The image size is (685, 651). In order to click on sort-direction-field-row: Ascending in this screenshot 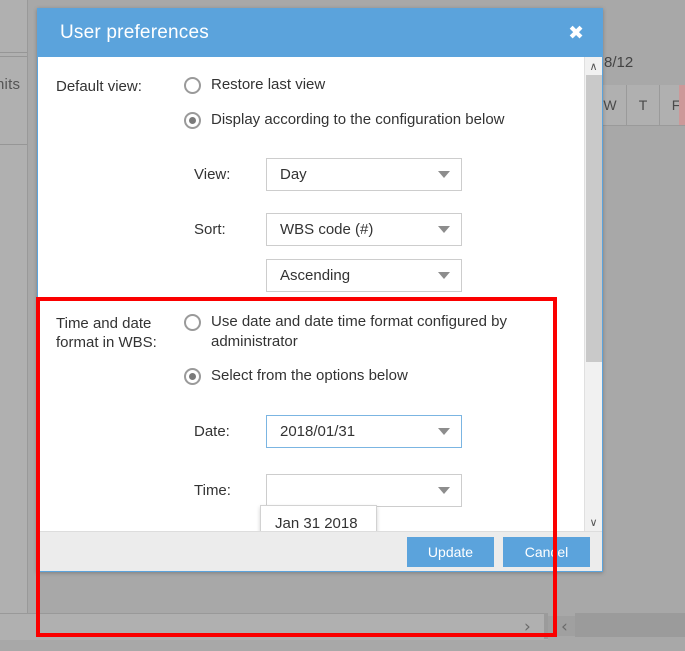, I will do `click(398, 275)`.